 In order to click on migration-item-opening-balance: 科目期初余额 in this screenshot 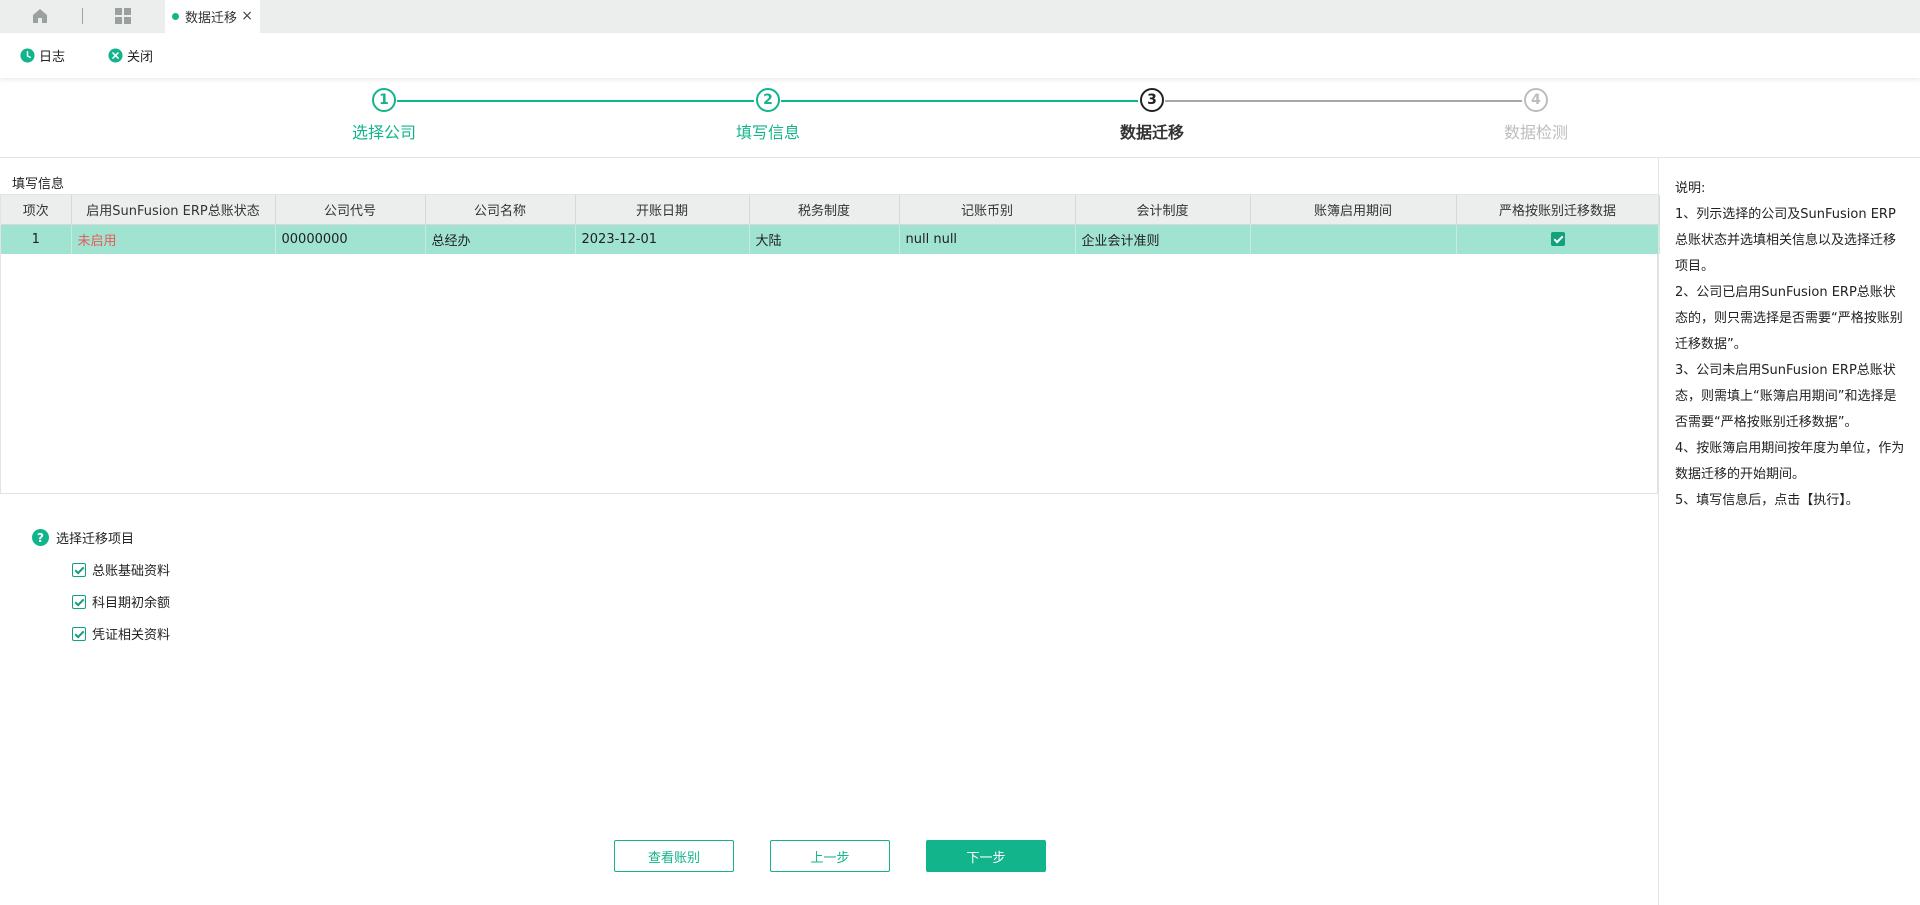, I will do `click(121, 601)`.